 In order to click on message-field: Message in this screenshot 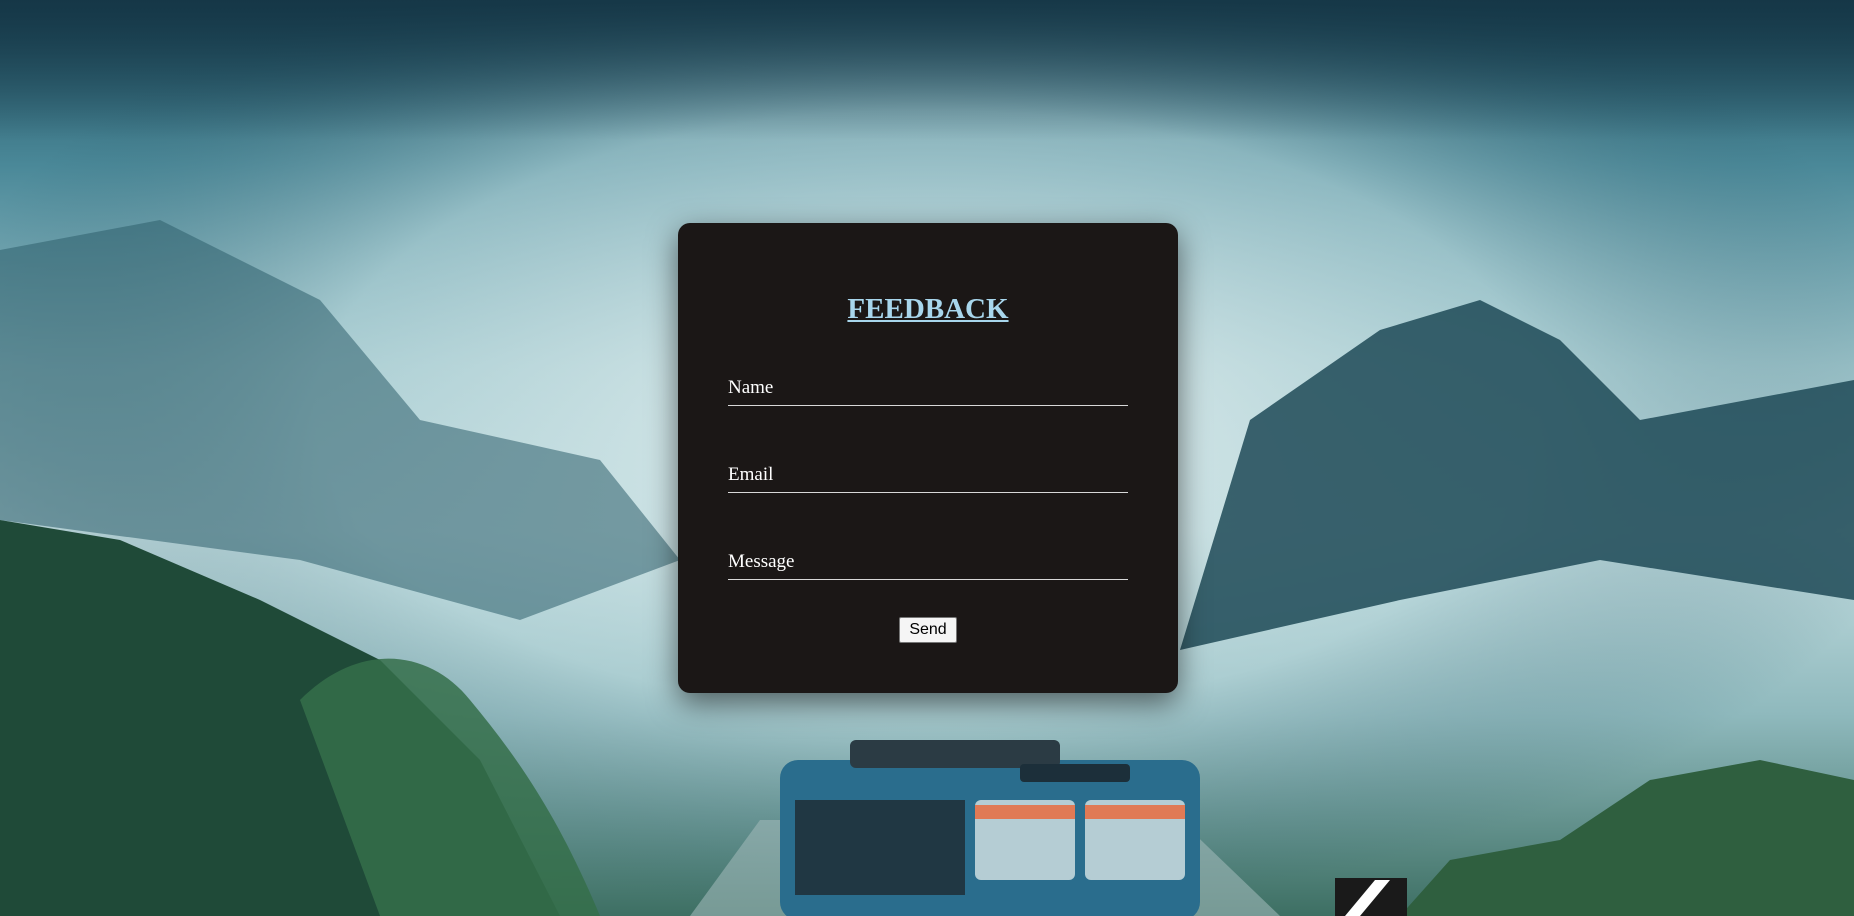, I will do `click(930, 564)`.